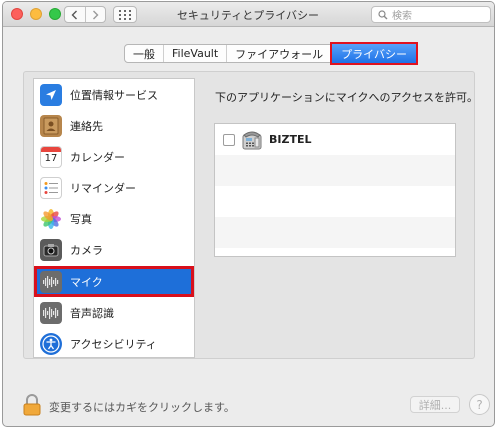 The width and height of the screenshot is (497, 428). I want to click on lock-icon, so click(32, 405).